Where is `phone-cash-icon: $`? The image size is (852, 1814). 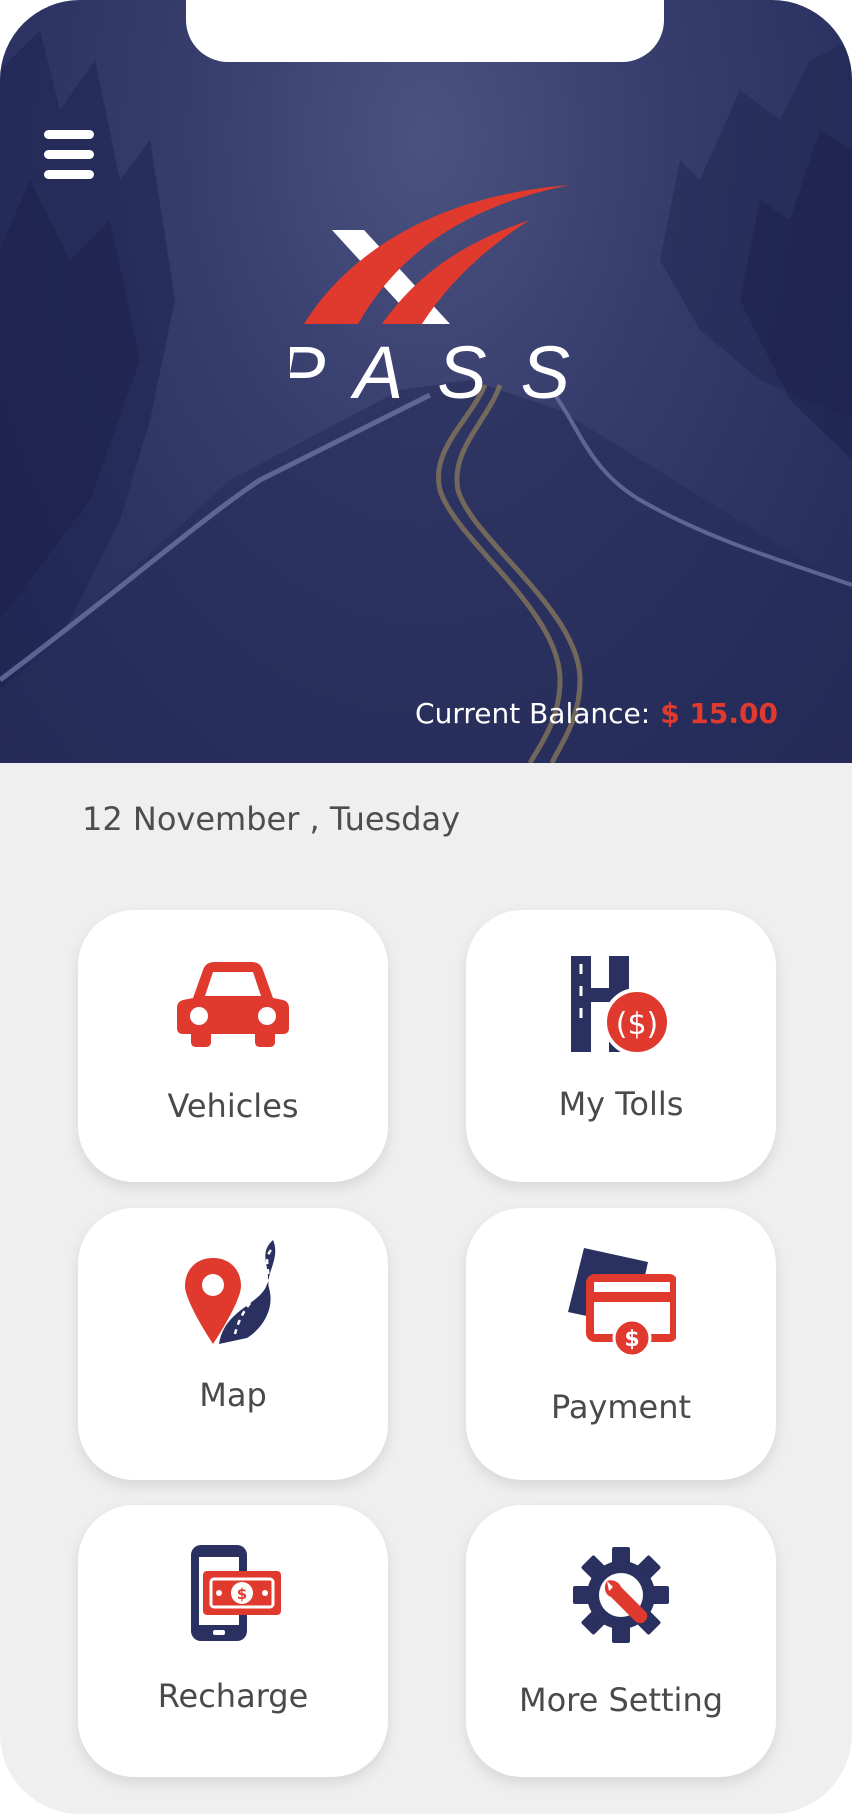 phone-cash-icon: $ is located at coordinates (236, 1593).